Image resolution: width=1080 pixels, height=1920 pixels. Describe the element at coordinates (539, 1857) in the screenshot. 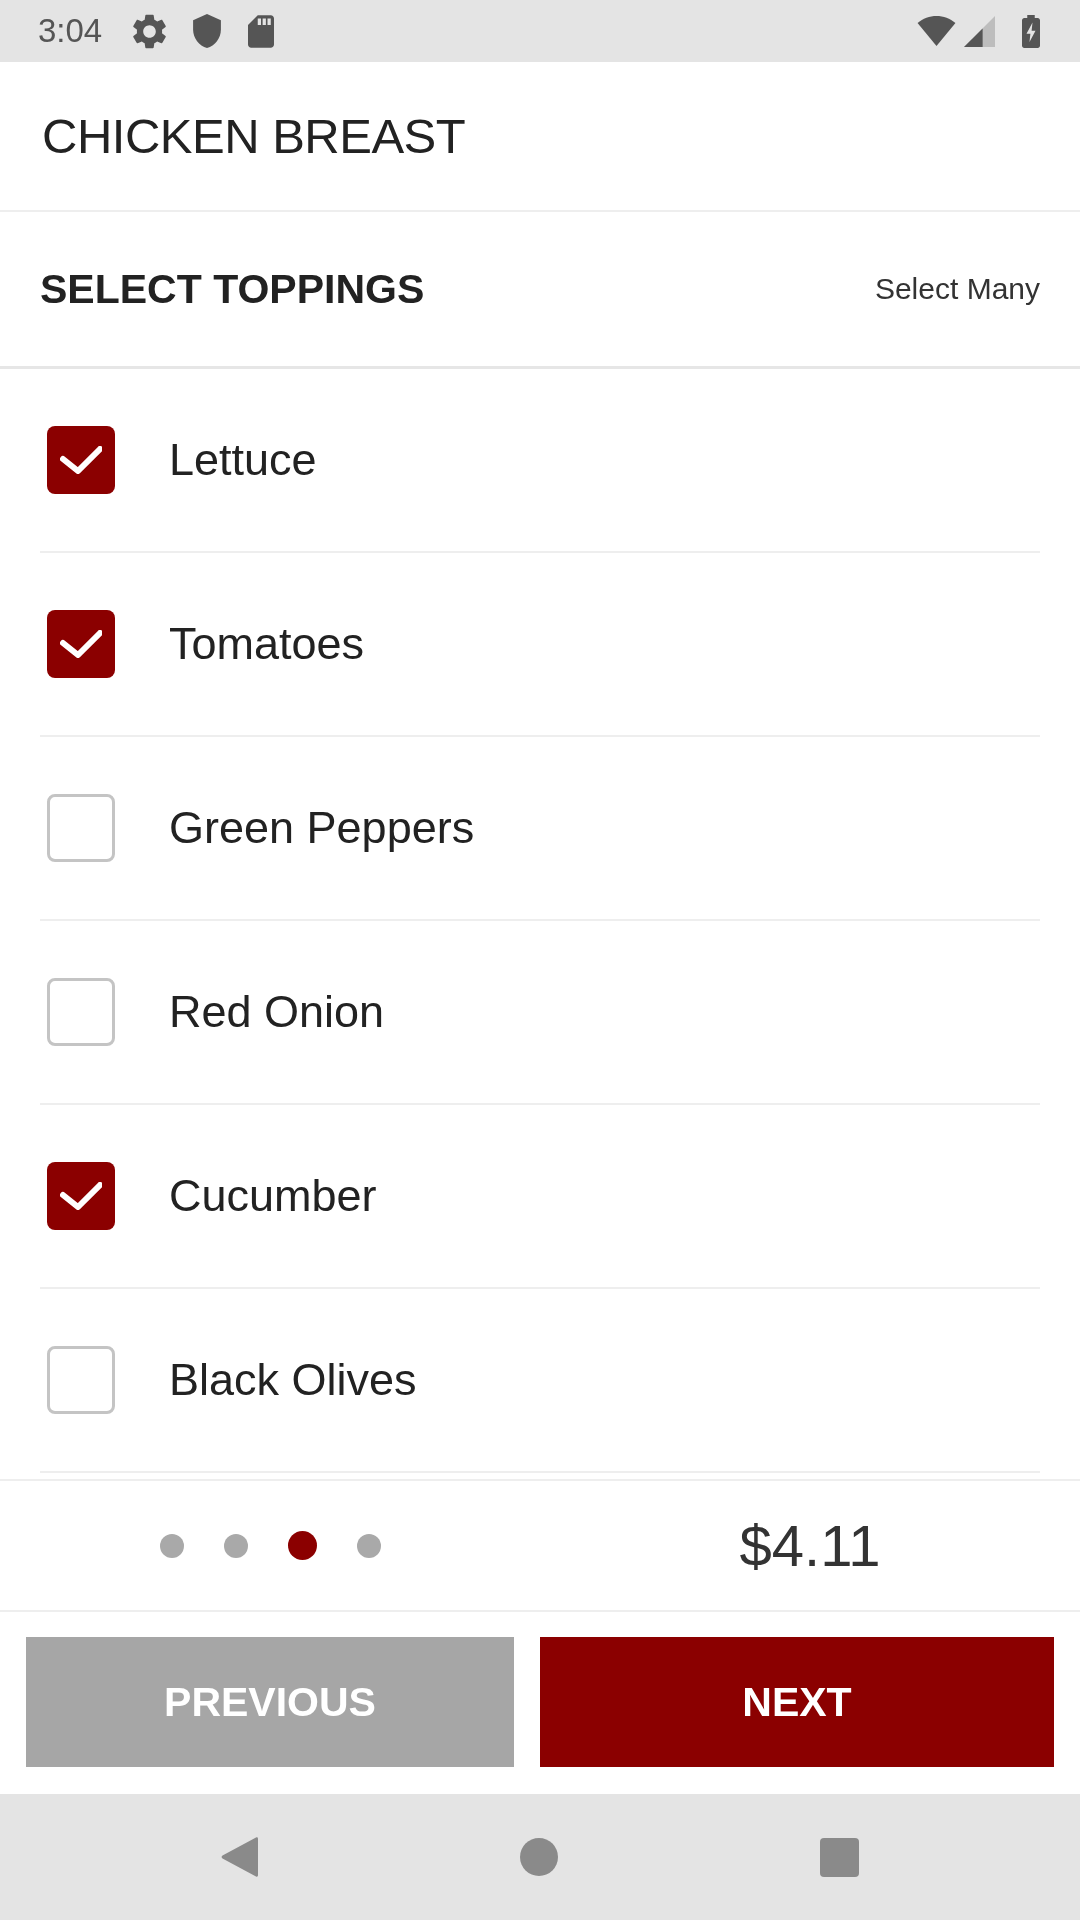

I see `home-icon` at that location.